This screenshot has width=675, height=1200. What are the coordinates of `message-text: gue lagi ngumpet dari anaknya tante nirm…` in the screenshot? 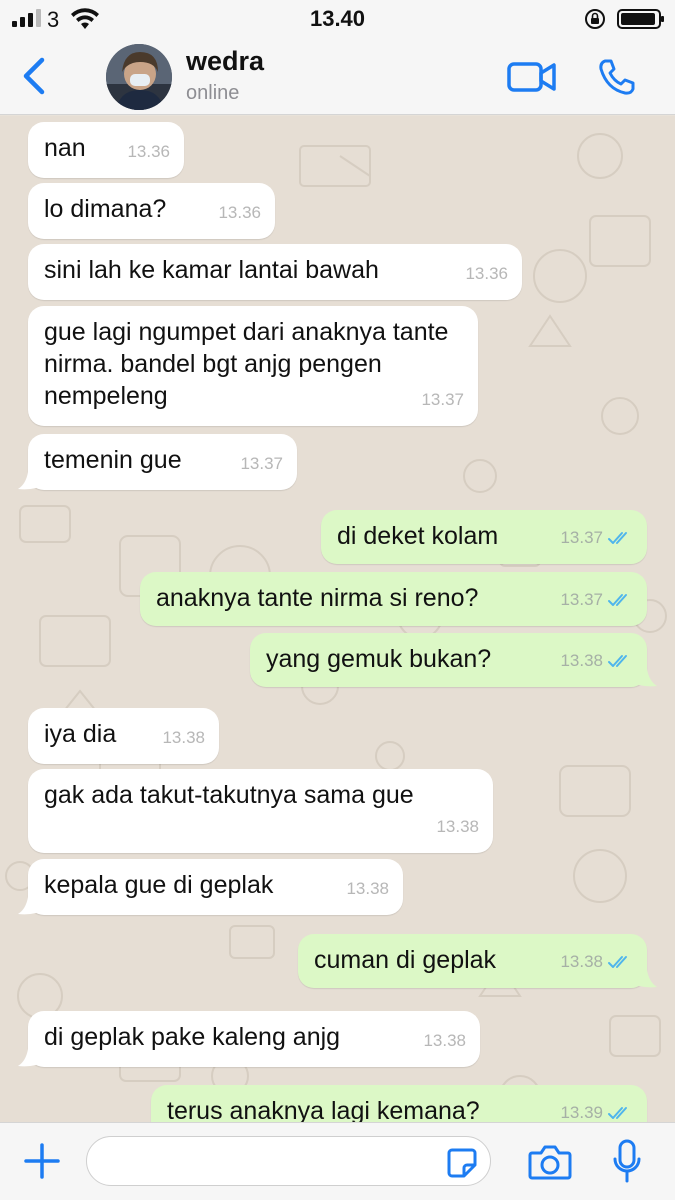 It's located at (246, 364).